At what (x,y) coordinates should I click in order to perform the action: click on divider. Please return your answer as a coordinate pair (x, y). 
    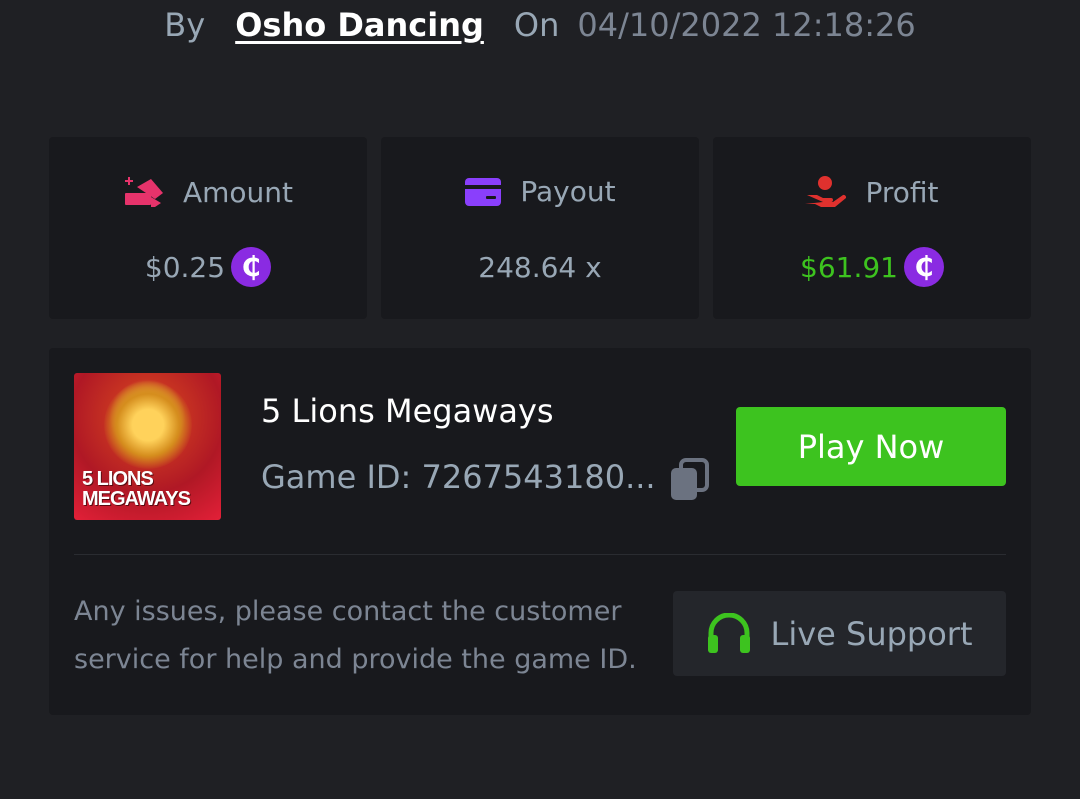
    Looking at the image, I should click on (540, 554).